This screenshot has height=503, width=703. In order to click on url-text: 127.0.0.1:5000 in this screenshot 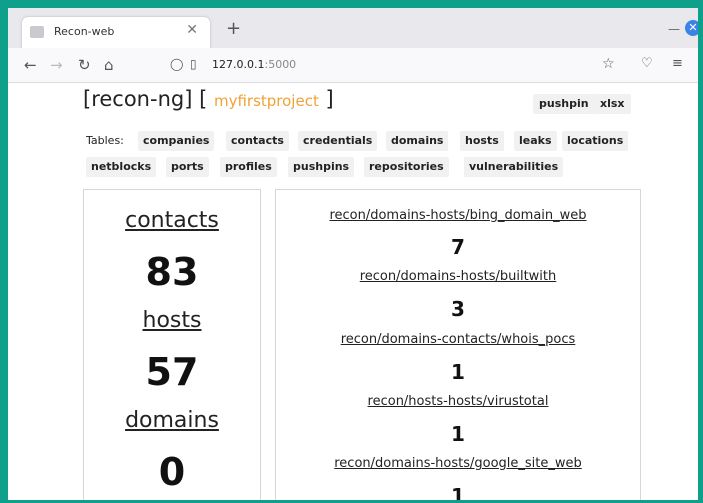, I will do `click(254, 64)`.